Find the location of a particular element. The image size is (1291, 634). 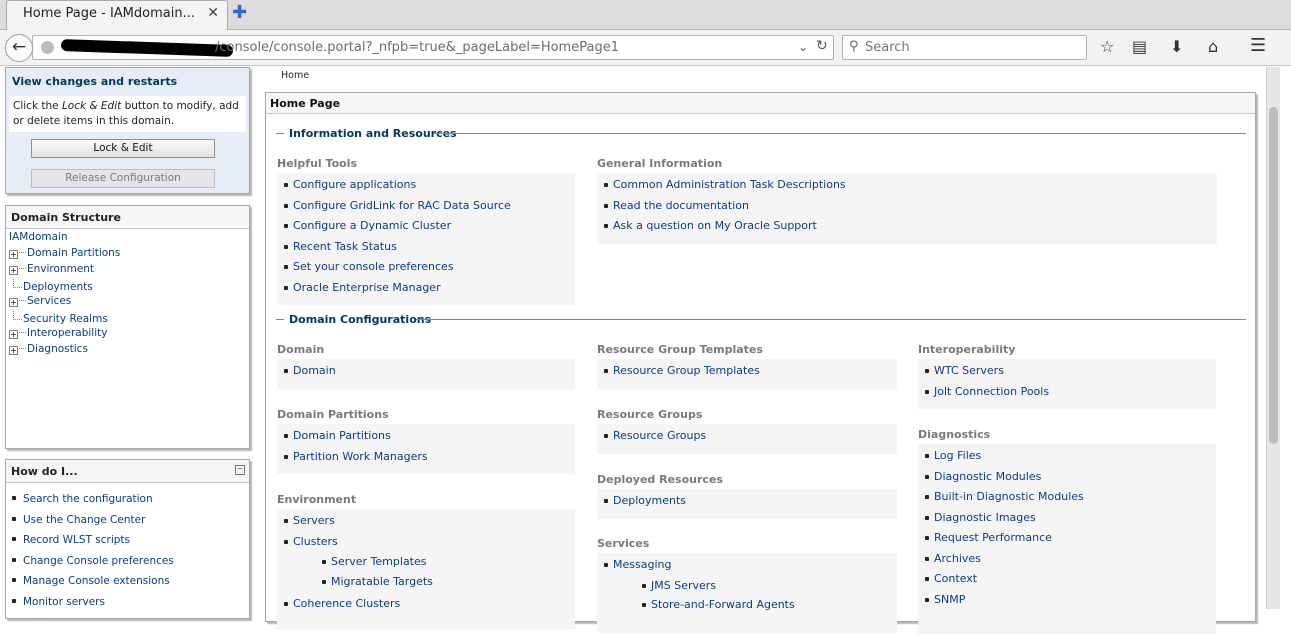

list-item: Diagnostic Images is located at coordinates (1067, 521).